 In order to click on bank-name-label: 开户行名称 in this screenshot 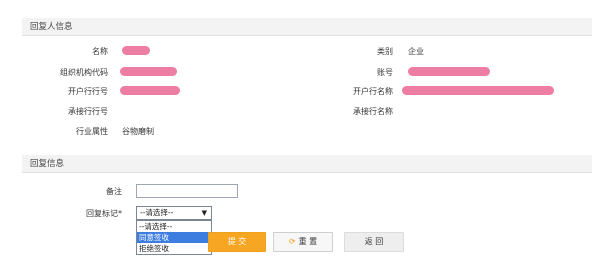, I will do `click(373, 91)`.